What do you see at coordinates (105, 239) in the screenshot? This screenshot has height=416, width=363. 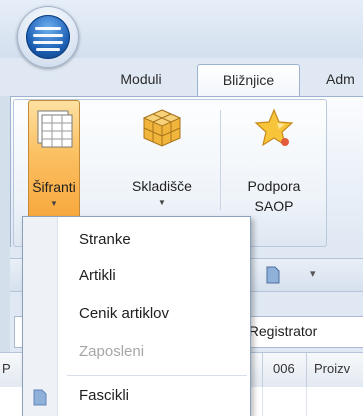 I see `menu-item-label: Stranke` at bounding box center [105, 239].